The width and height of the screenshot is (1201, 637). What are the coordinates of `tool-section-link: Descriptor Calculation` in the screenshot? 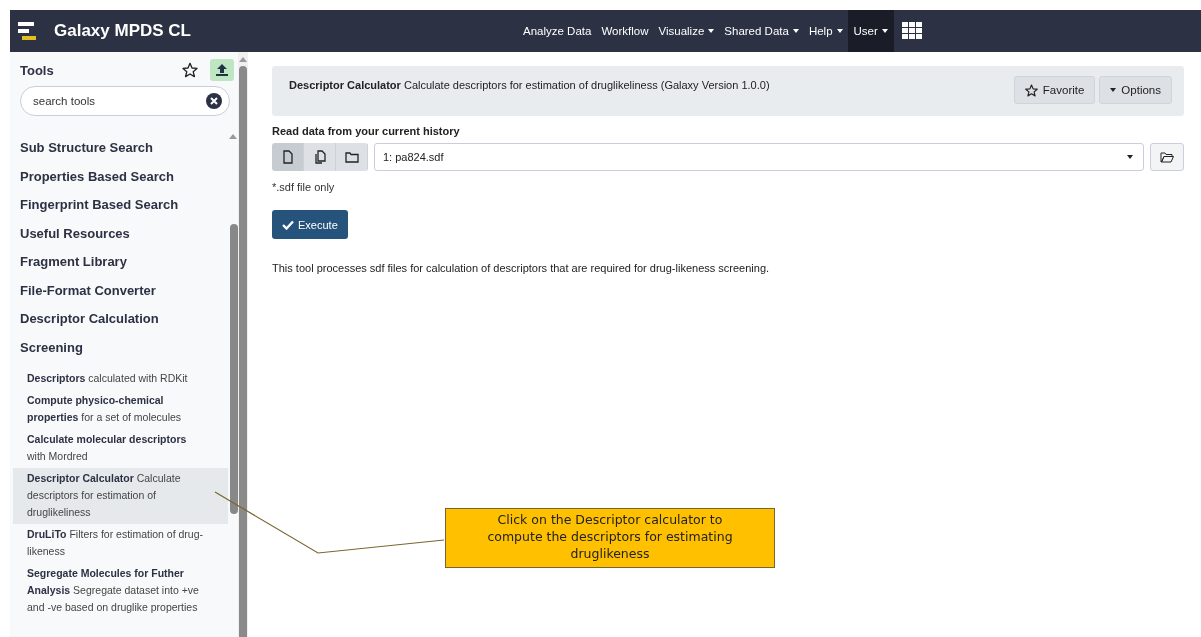 It's located at (119, 325).